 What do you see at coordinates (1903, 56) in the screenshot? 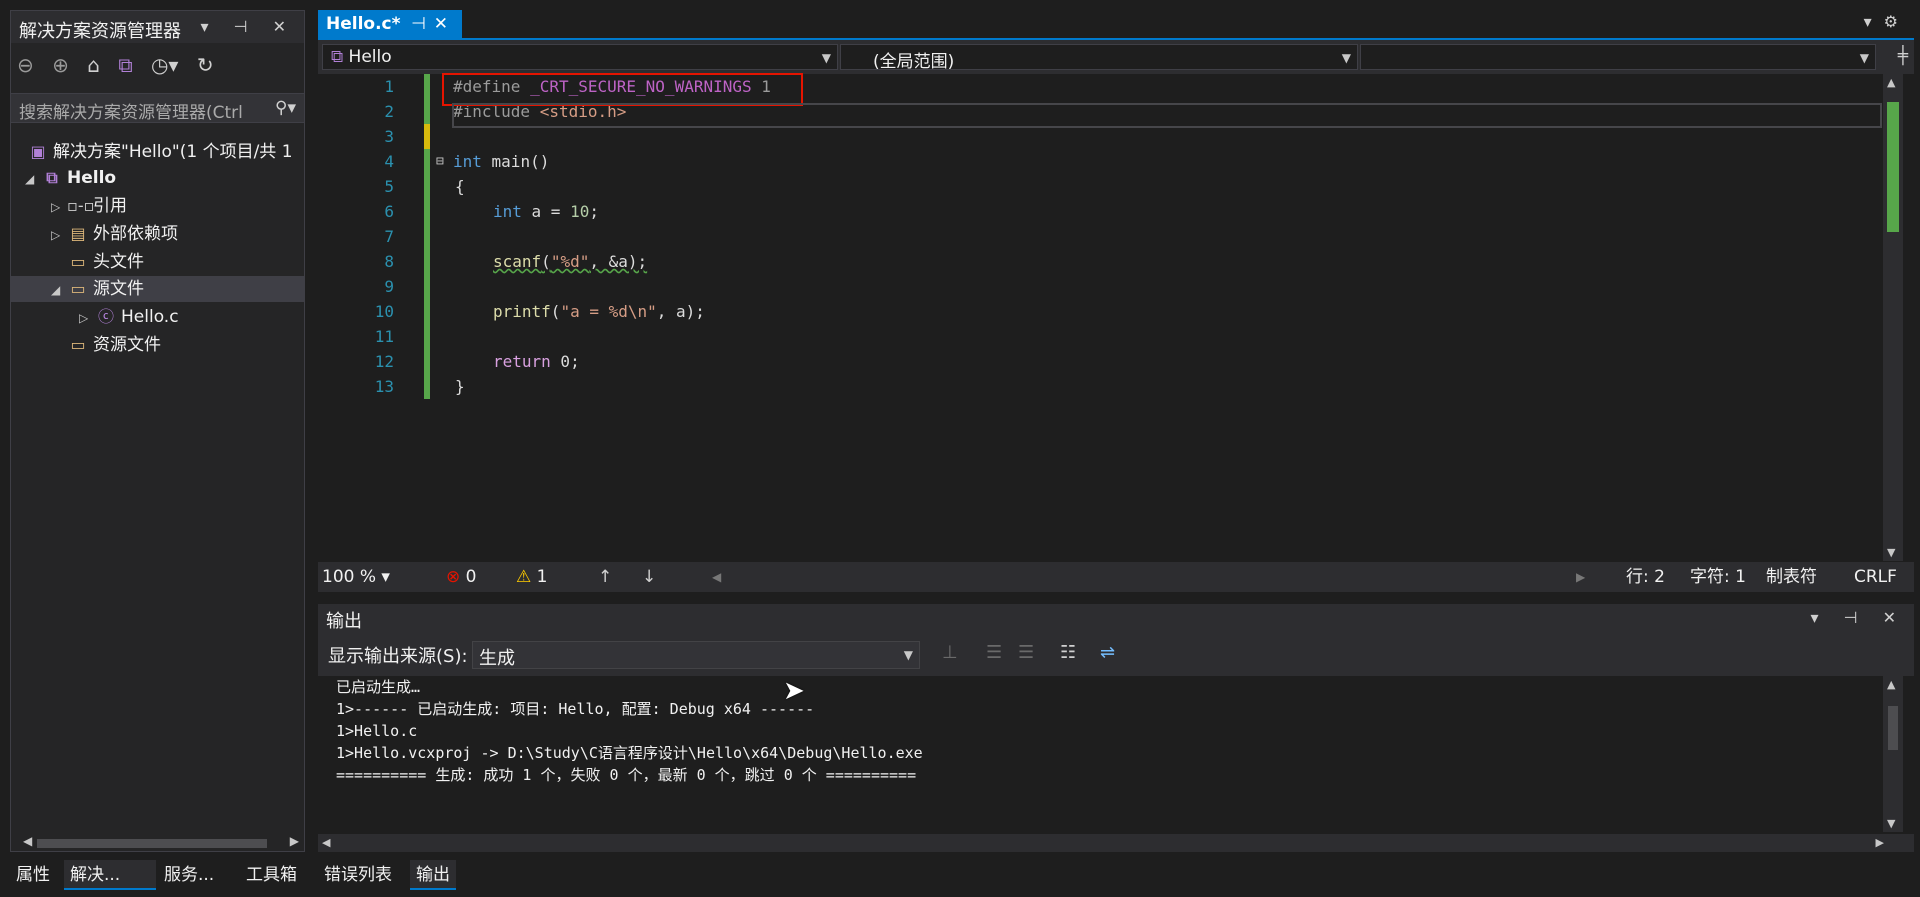
I see `split-icon: ╪` at bounding box center [1903, 56].